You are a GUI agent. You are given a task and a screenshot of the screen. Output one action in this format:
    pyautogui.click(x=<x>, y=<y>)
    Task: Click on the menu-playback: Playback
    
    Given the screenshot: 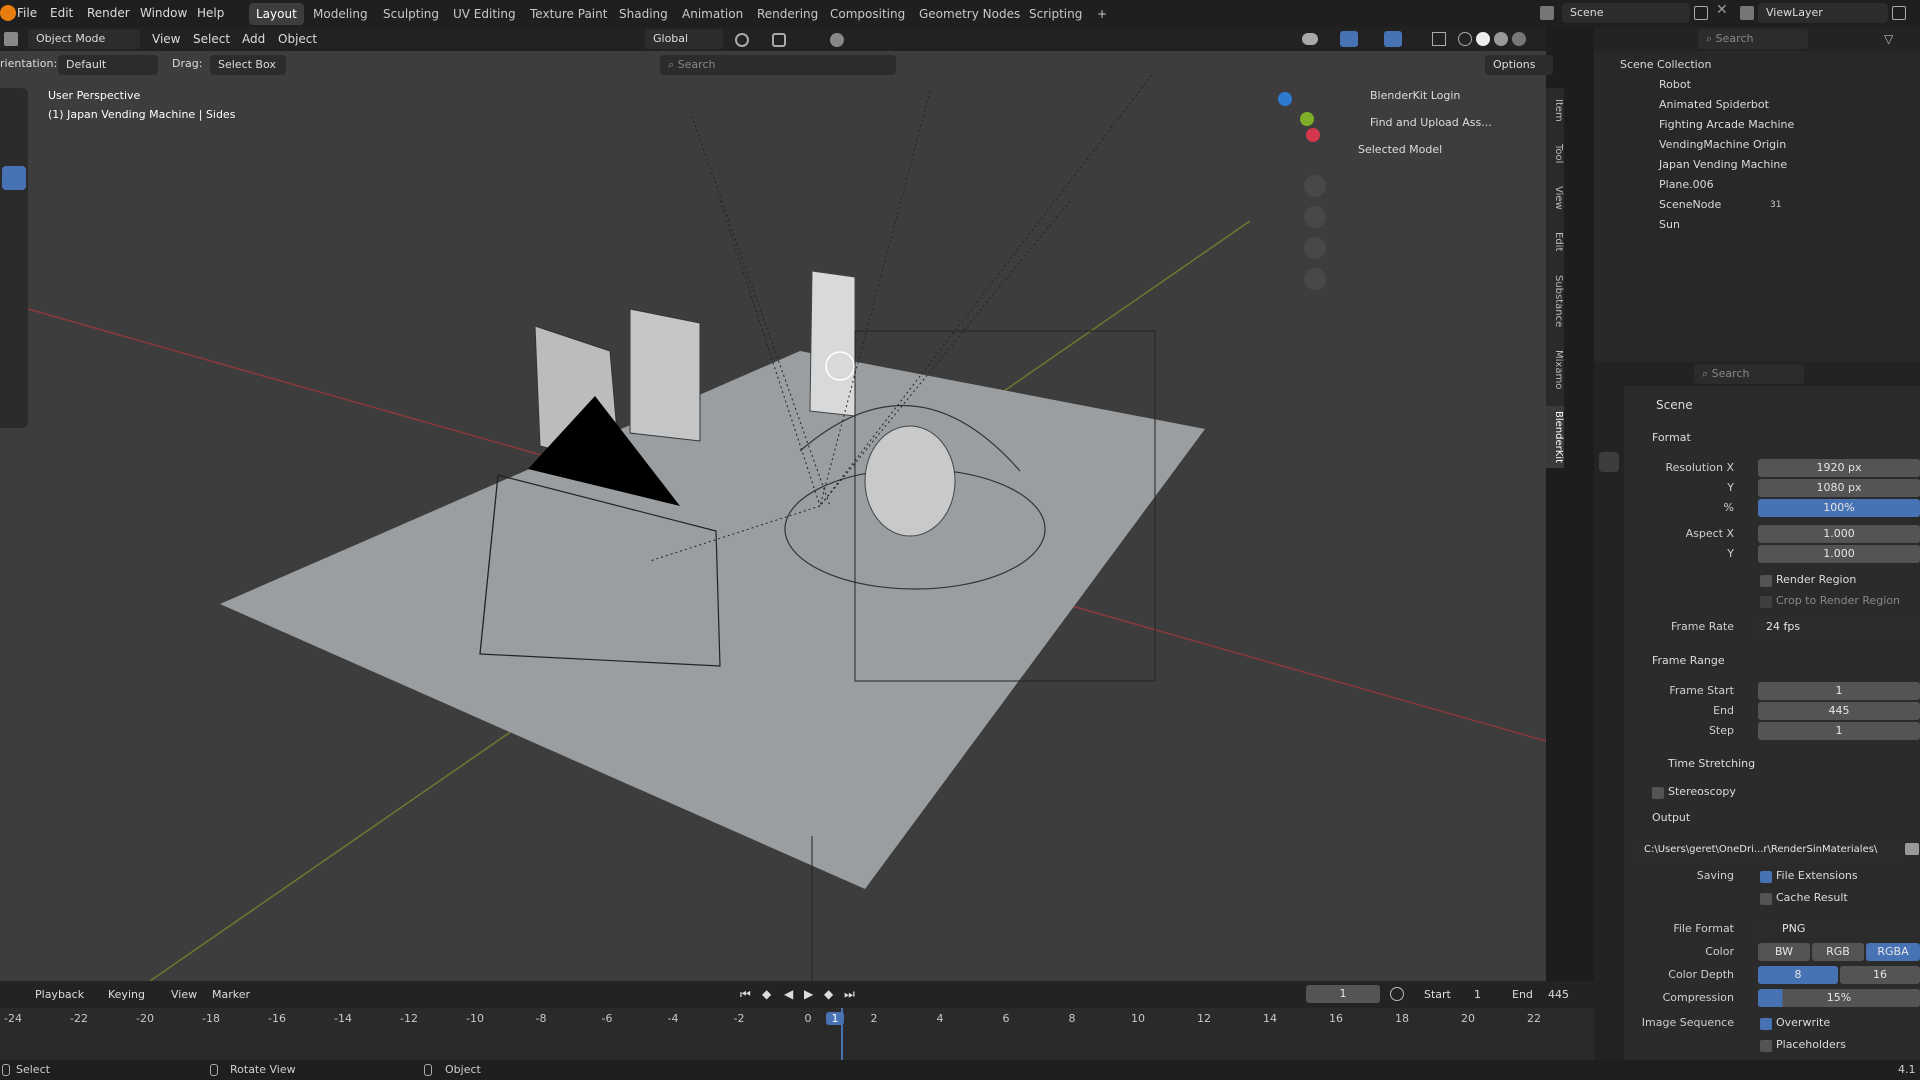 What is the action you would take?
    pyautogui.click(x=59, y=995)
    